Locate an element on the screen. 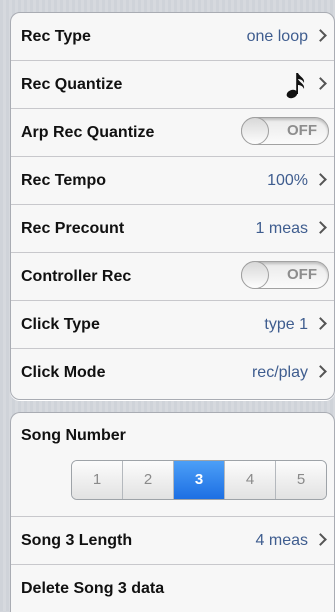 The image size is (335, 612). song-length-label: Song 3 Length is located at coordinates (77, 540).